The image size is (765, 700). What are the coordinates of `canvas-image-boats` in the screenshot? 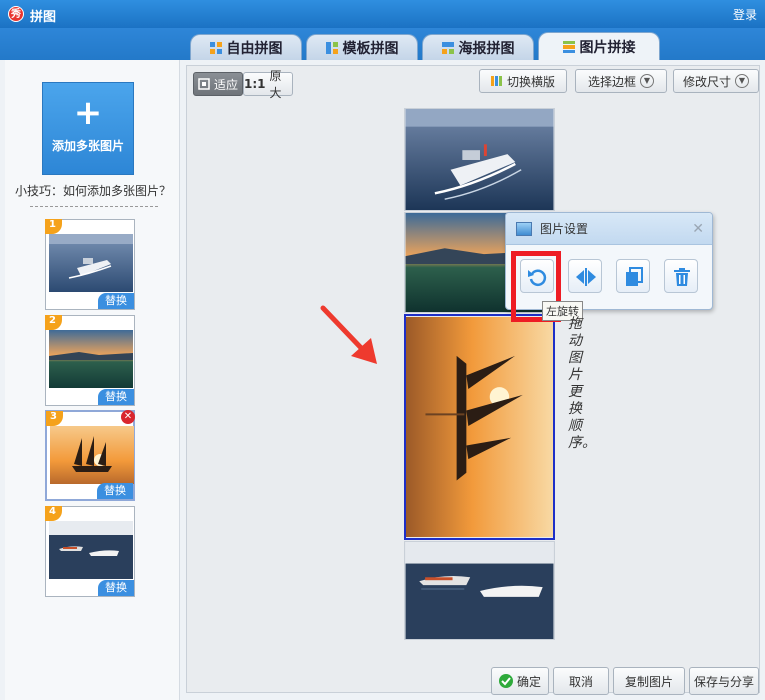 It's located at (479, 590).